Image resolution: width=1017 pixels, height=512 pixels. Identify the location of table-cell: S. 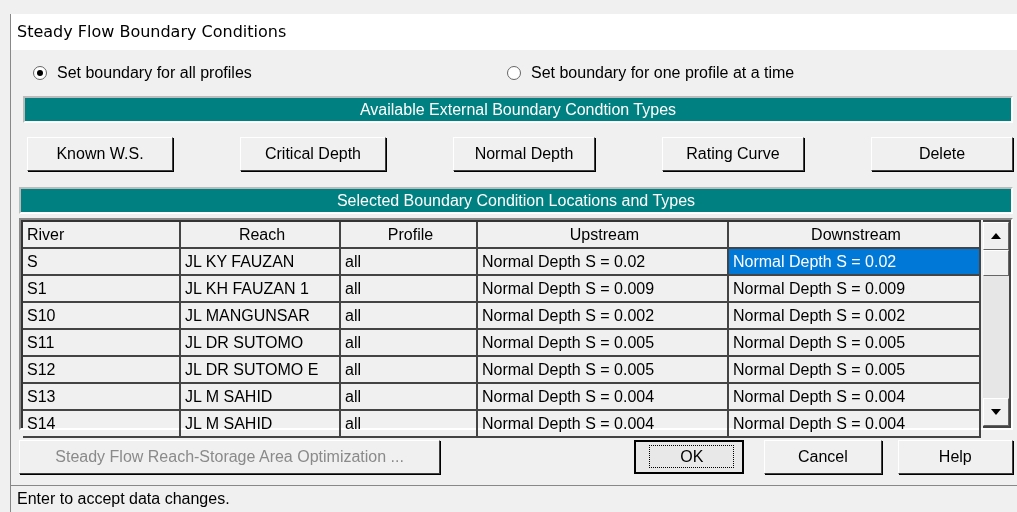
(102, 262).